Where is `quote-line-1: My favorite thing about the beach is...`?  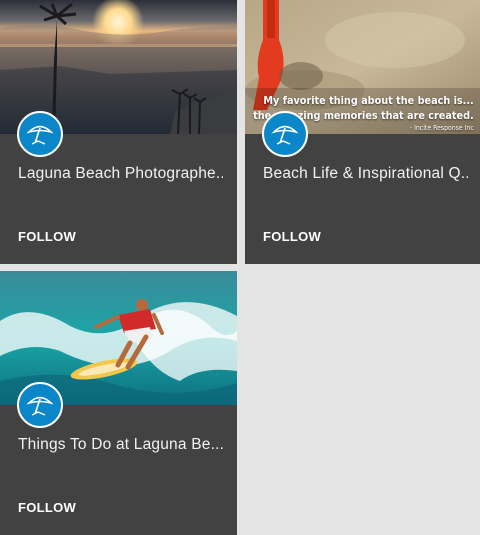 quote-line-1: My favorite thing about the beach is... is located at coordinates (368, 100).